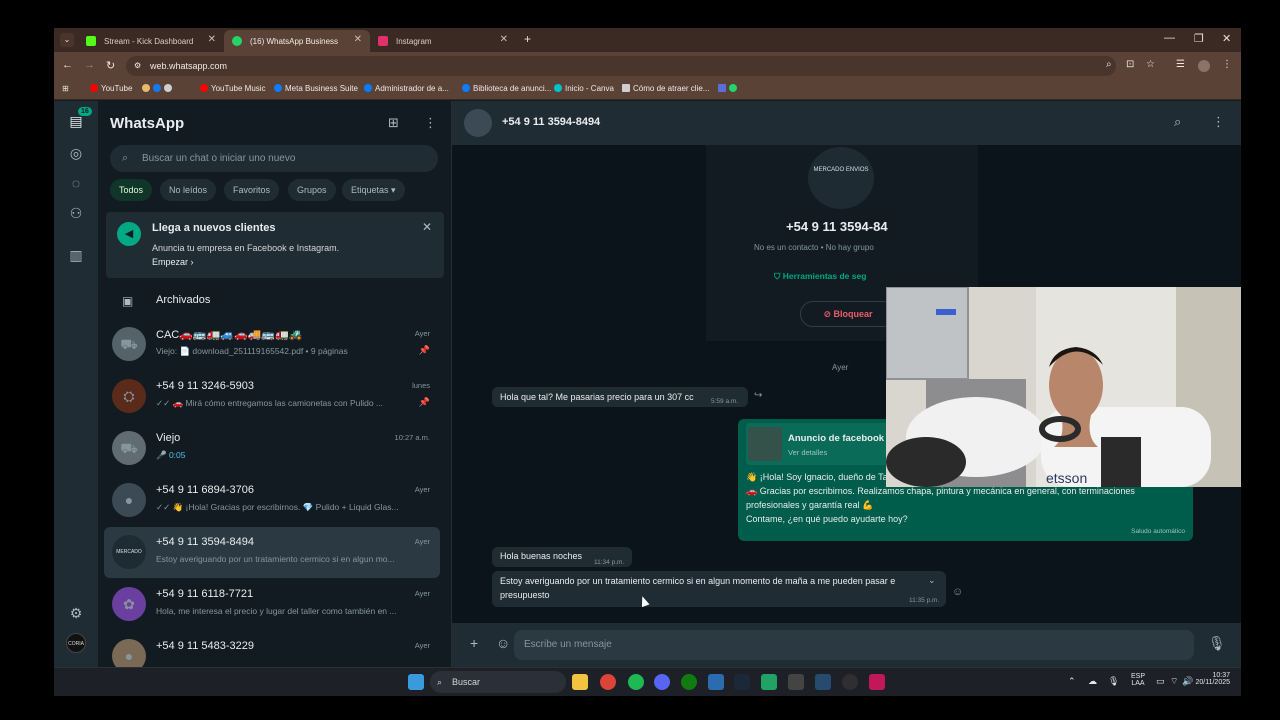  I want to click on bookmark-meta: Meta Business Suite, so click(316, 88).